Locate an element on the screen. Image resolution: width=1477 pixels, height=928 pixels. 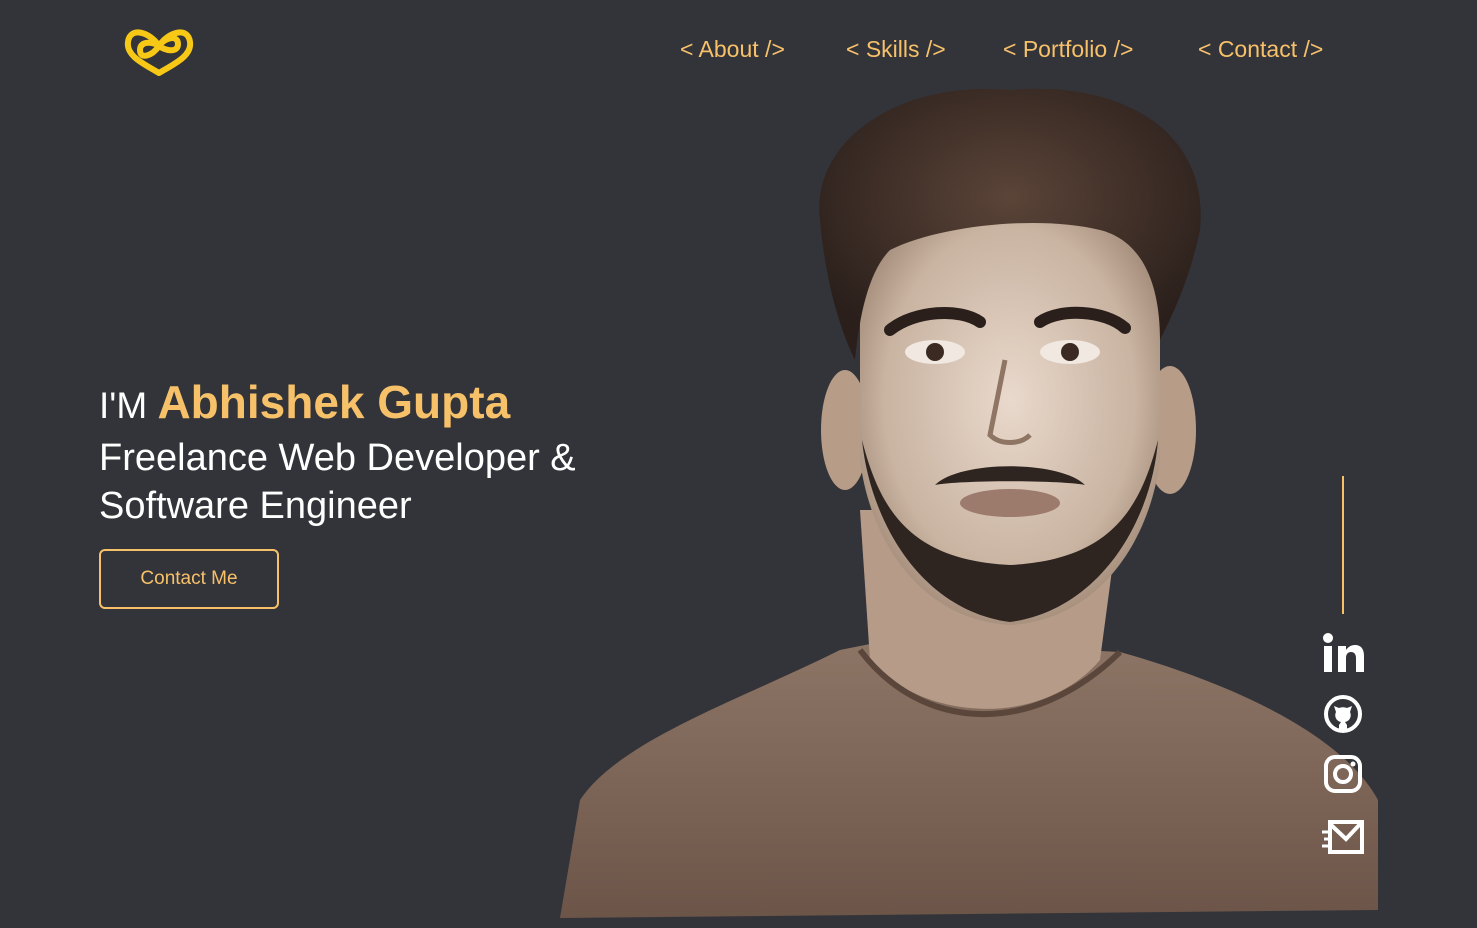
hero-role-line2: Software Engineer is located at coordinates (255, 506).